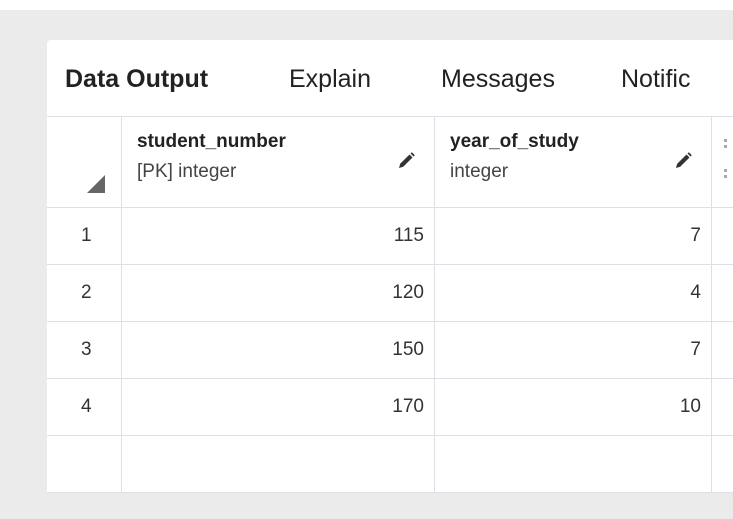 The width and height of the screenshot is (733, 519). I want to click on cell-value: 115, so click(408, 235).